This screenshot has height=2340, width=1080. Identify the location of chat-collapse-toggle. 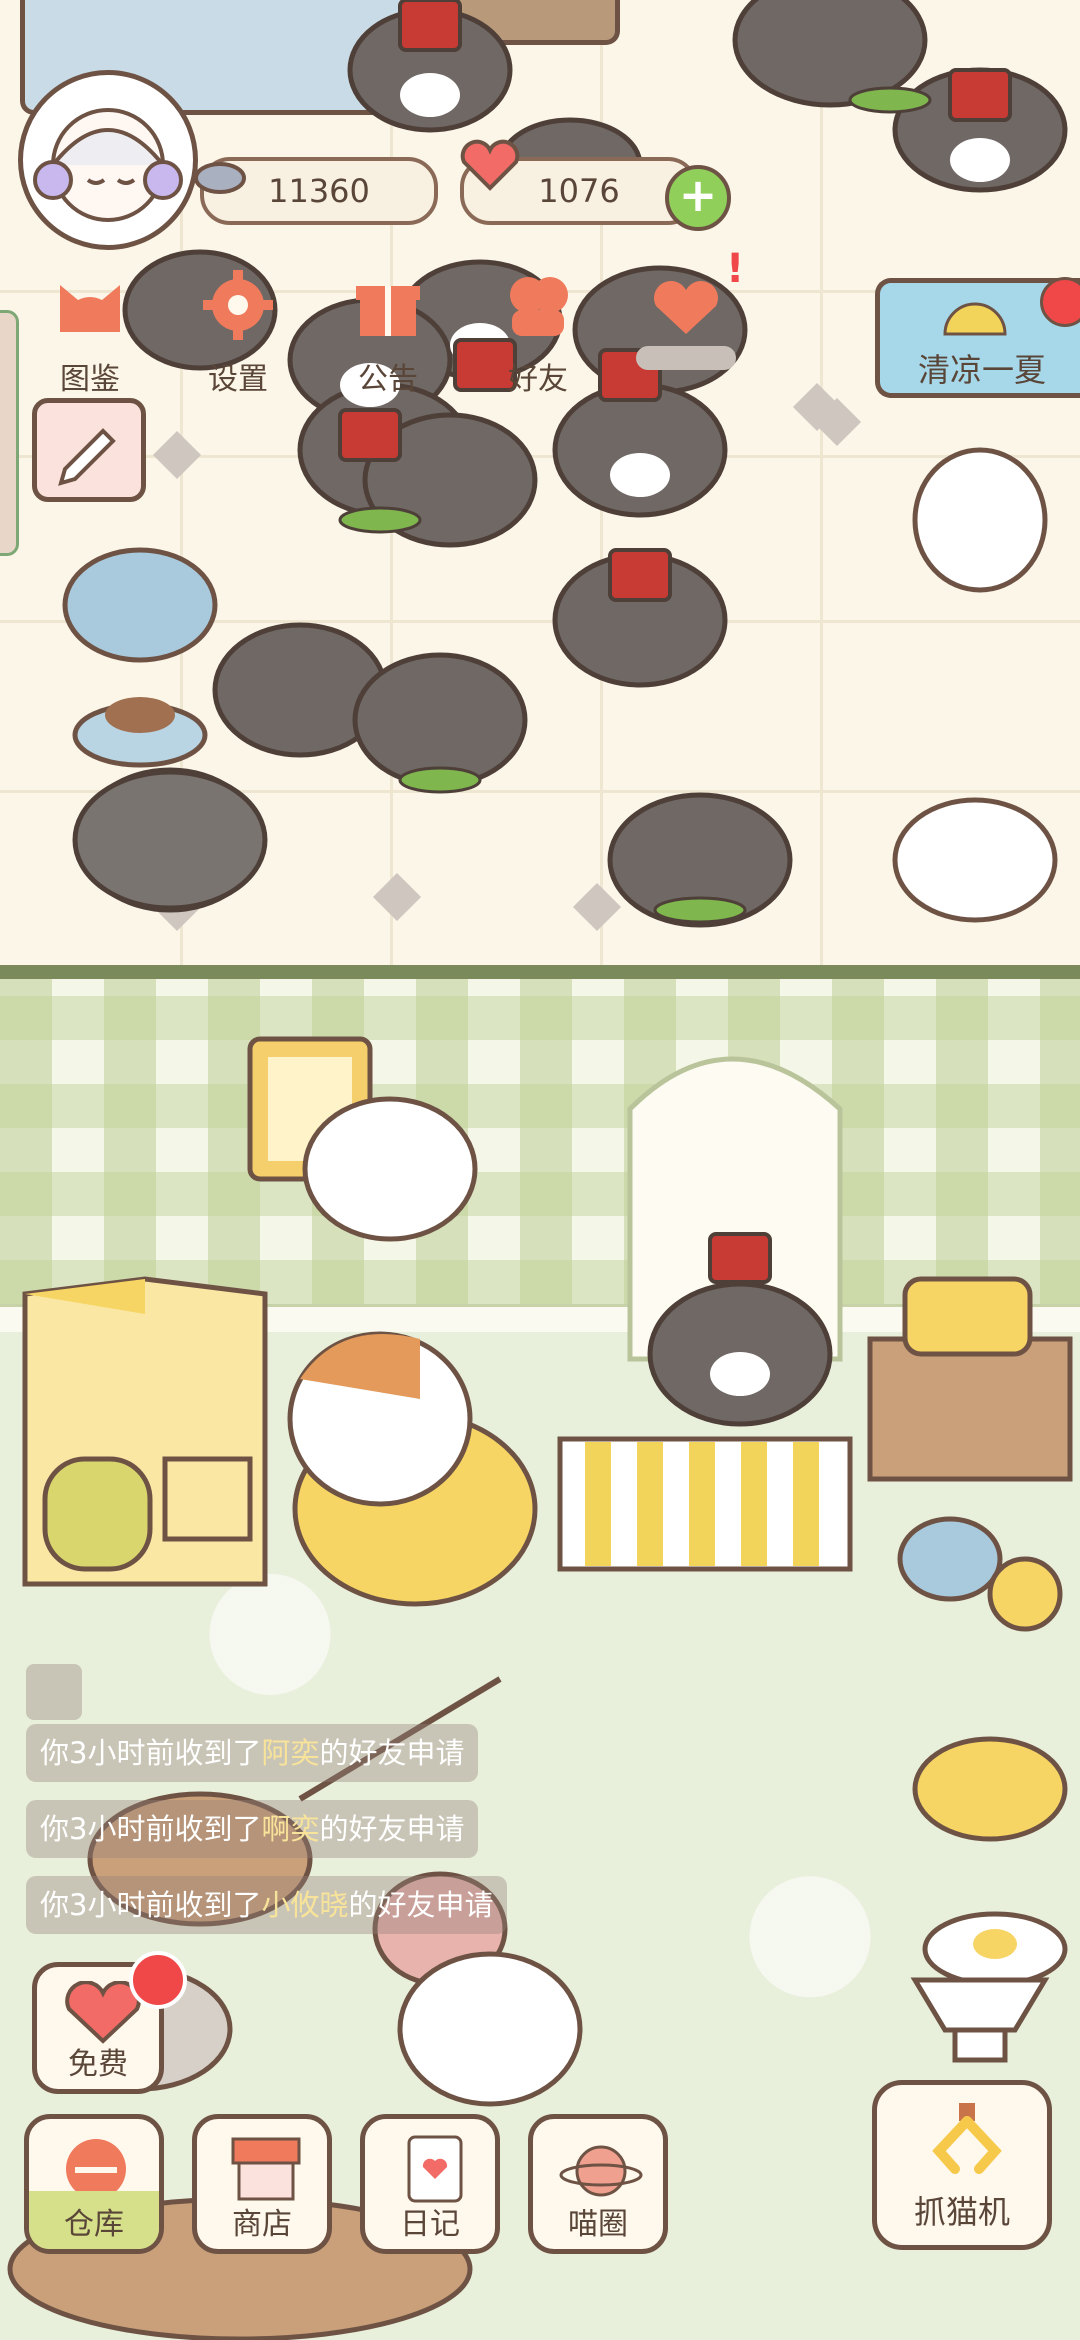
(54, 1692).